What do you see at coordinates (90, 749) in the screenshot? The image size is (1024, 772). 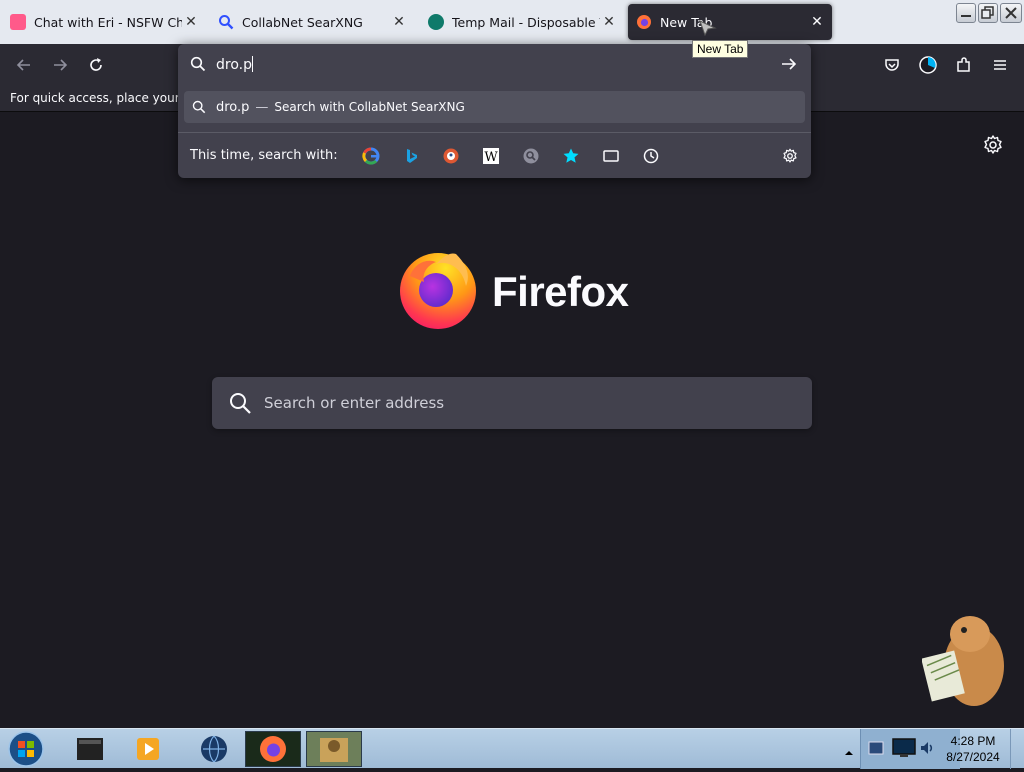 I see `taskbar-app-terminal` at bounding box center [90, 749].